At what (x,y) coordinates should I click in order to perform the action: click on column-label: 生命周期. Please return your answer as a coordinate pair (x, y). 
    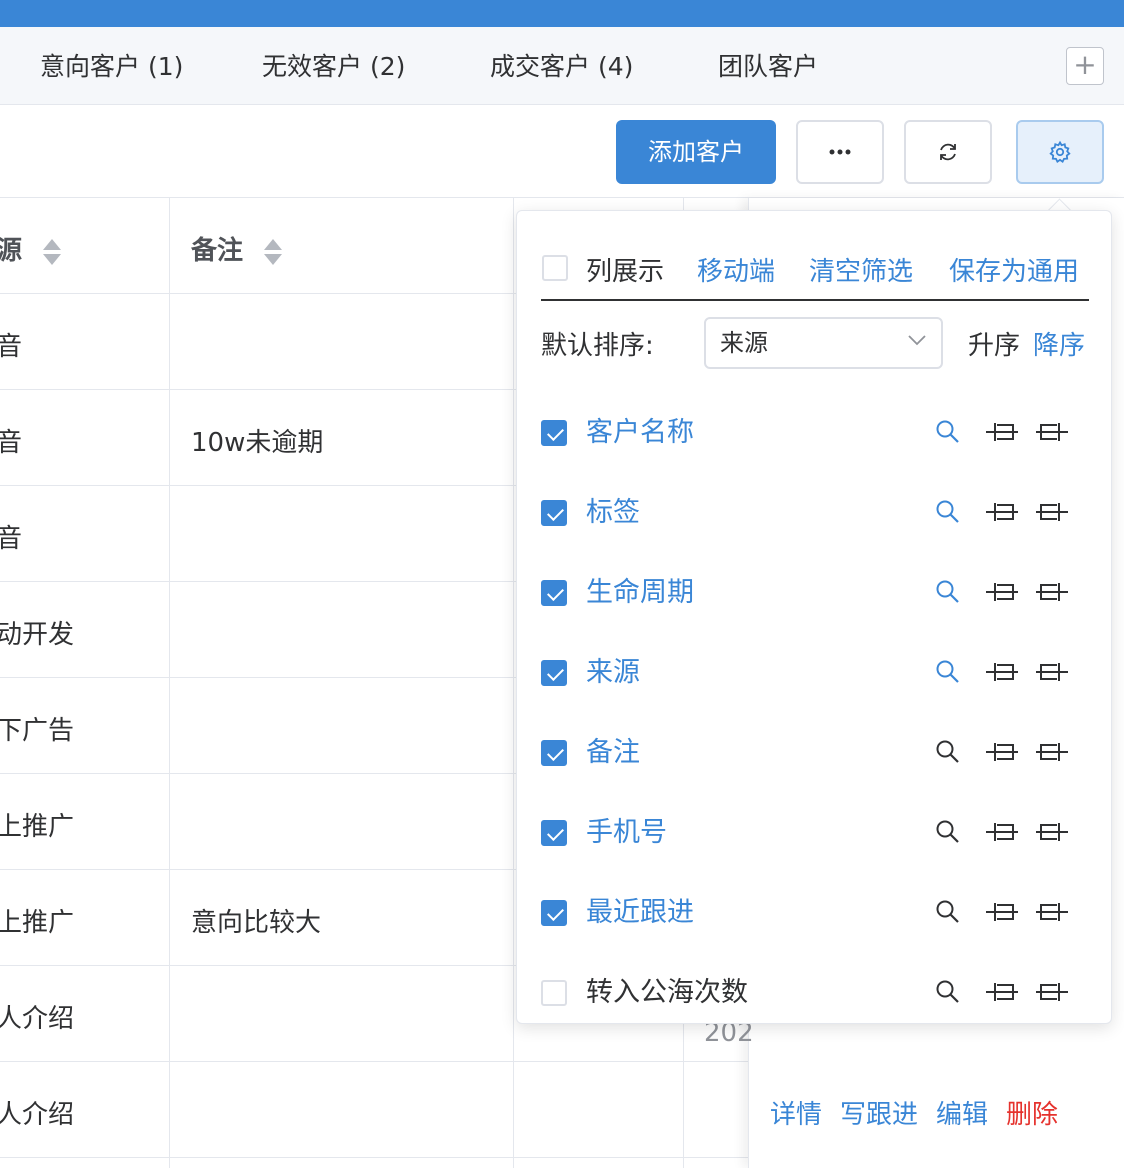
    Looking at the image, I should click on (640, 592).